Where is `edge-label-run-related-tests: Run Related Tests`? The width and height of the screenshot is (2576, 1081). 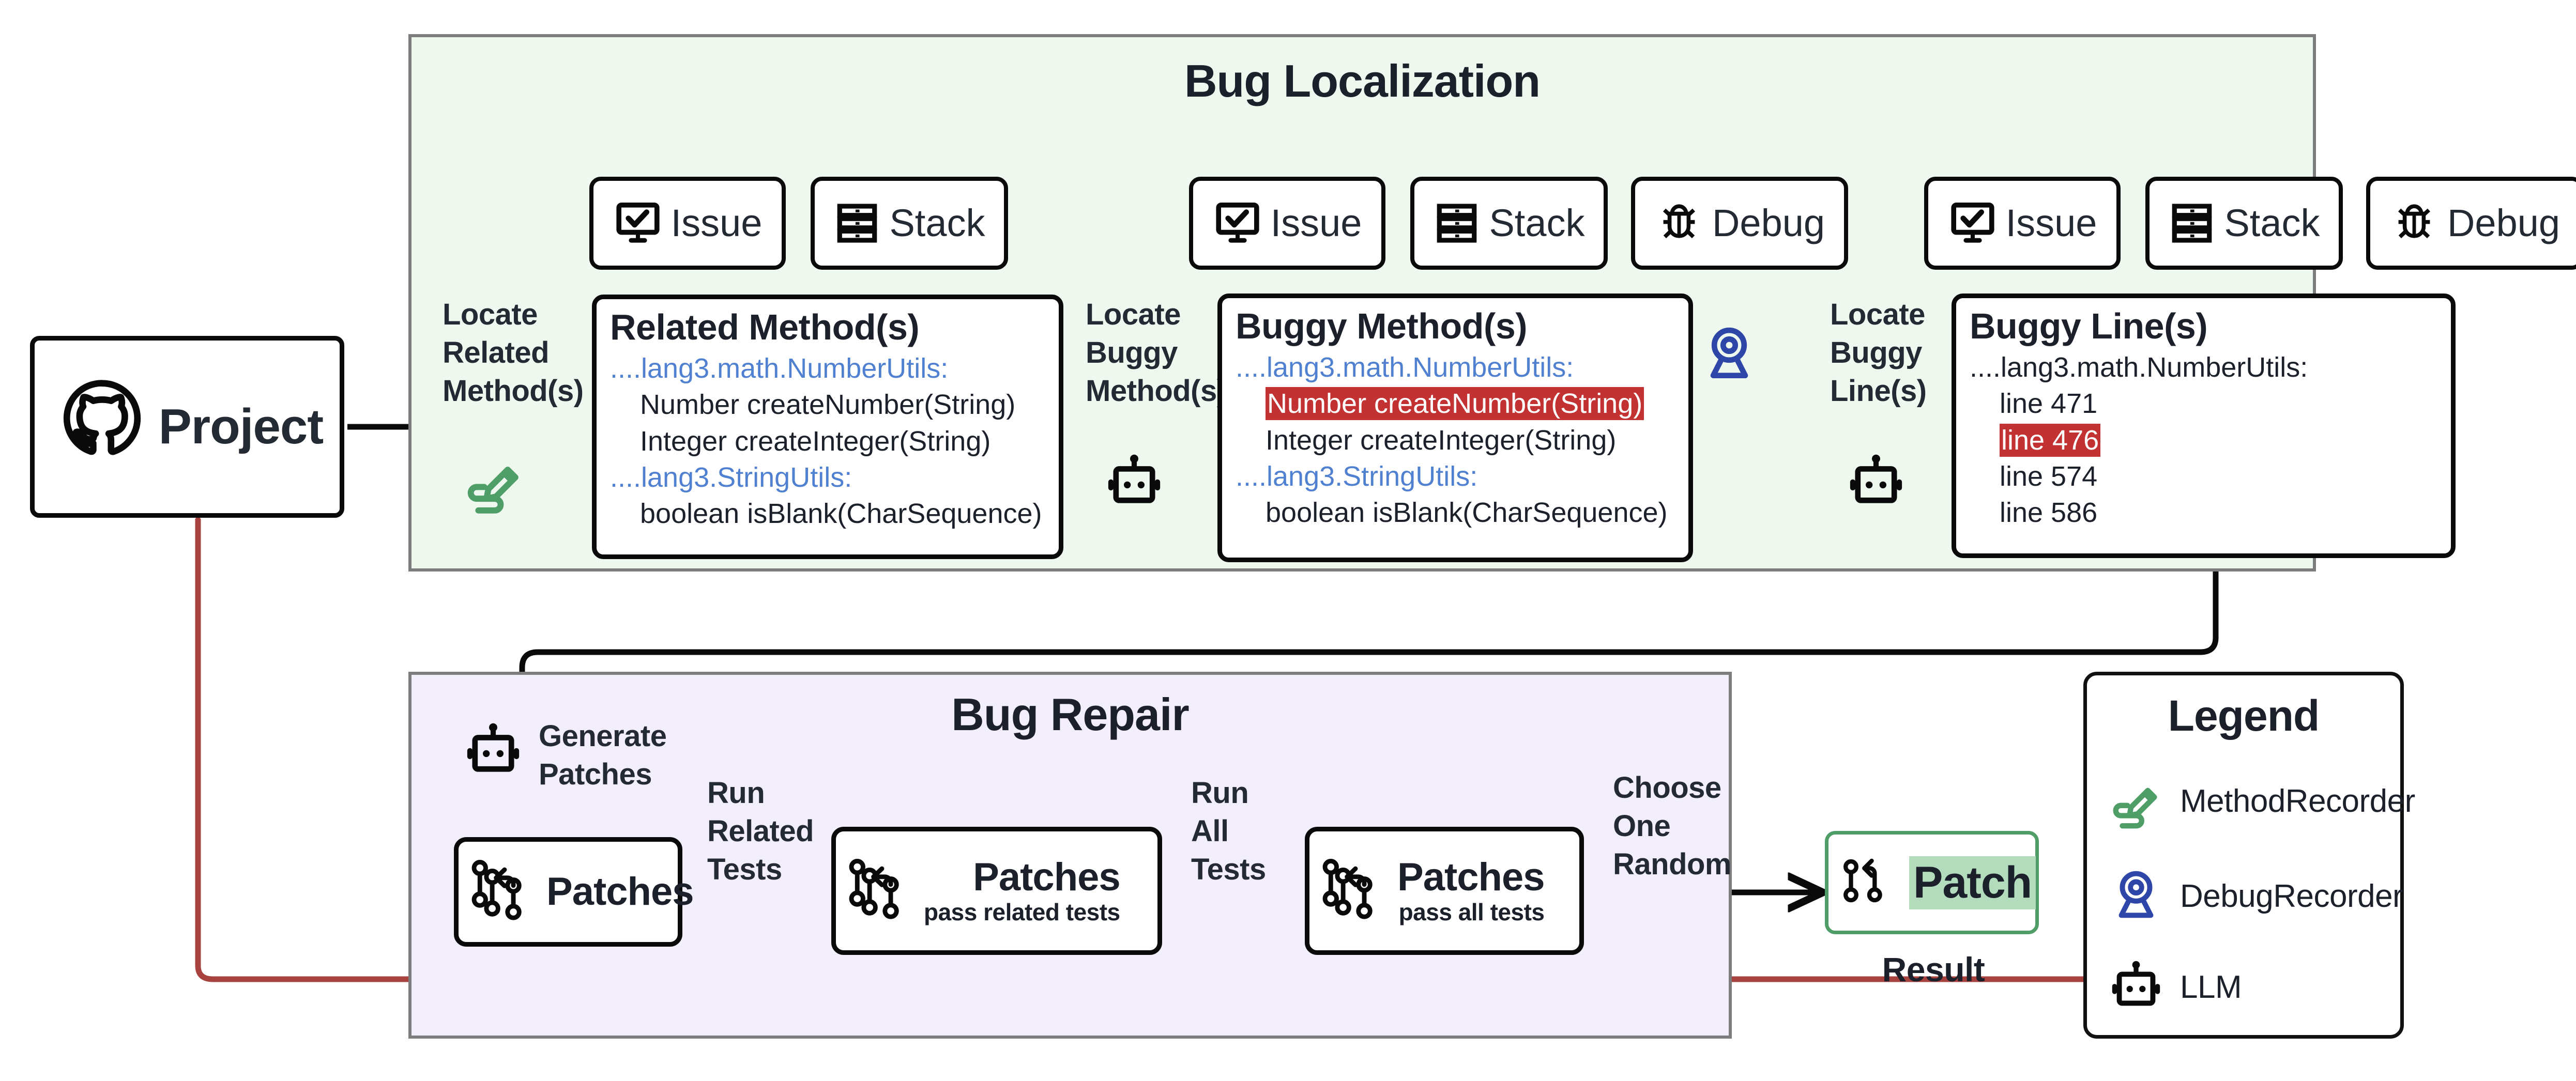
edge-label-run-related-tests: Run Related Tests is located at coordinates (760, 831).